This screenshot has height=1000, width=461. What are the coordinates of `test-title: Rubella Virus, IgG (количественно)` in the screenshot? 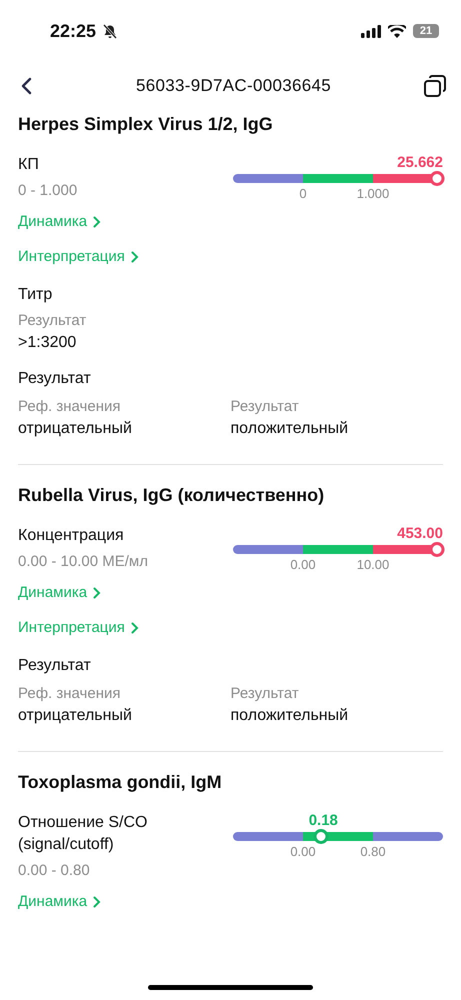 It's located at (172, 495).